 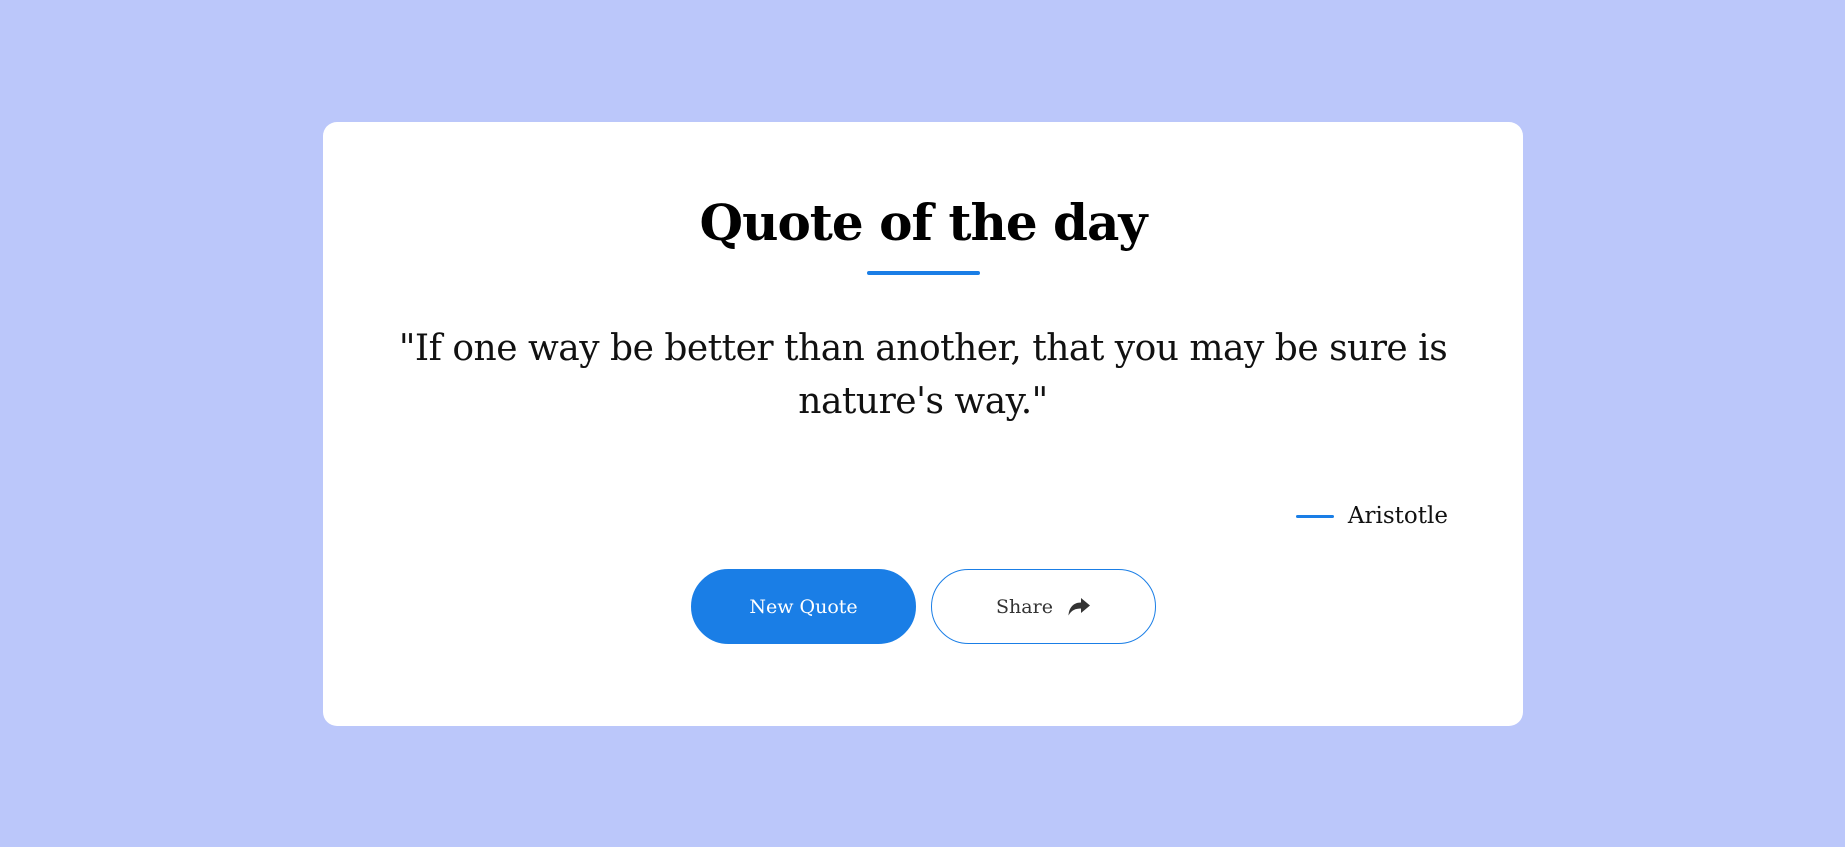 I want to click on share-button: Share, so click(x=1043, y=606).